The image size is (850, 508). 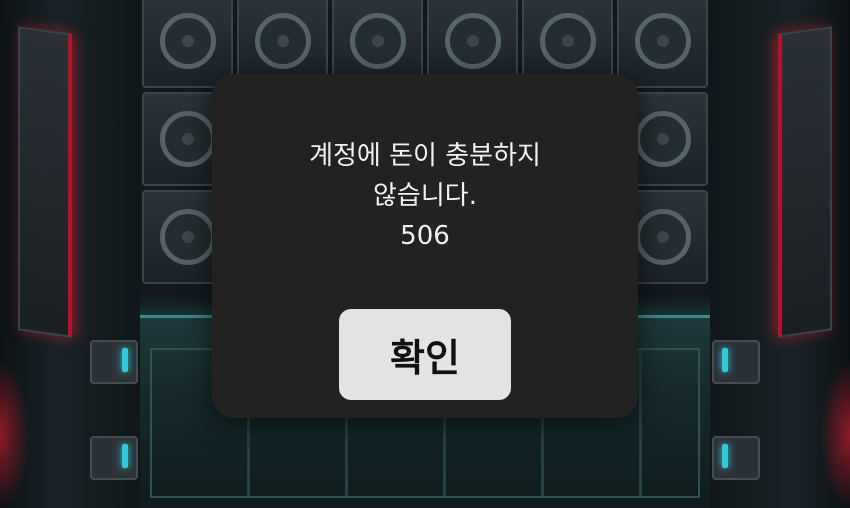 What do you see at coordinates (425, 236) in the screenshot?
I see `error-code: 506` at bounding box center [425, 236].